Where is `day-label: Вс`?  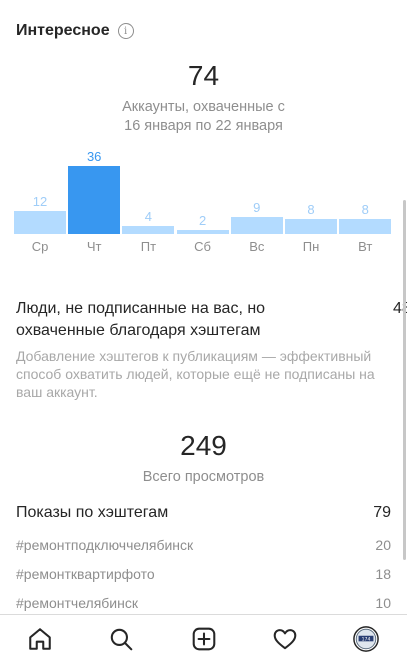 day-label: Вс is located at coordinates (257, 246).